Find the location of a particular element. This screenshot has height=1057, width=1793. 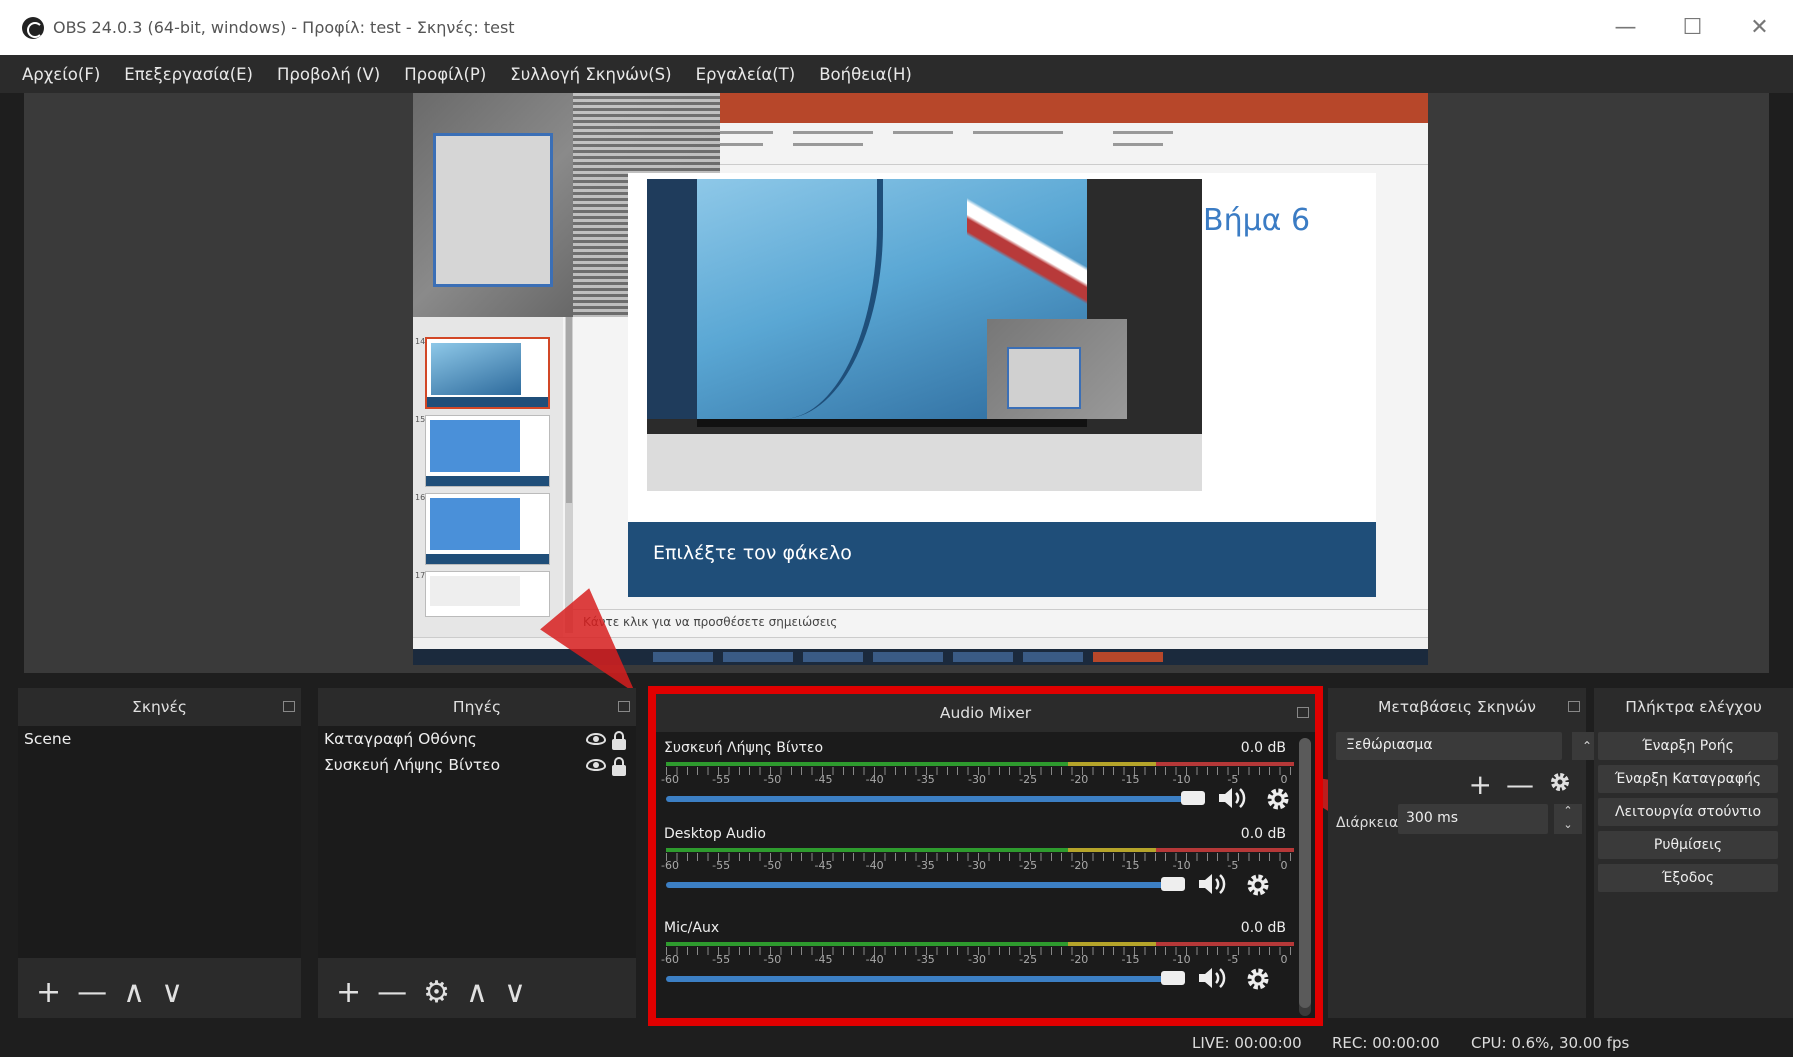

duration-label: Διάρκεια is located at coordinates (1367, 823).